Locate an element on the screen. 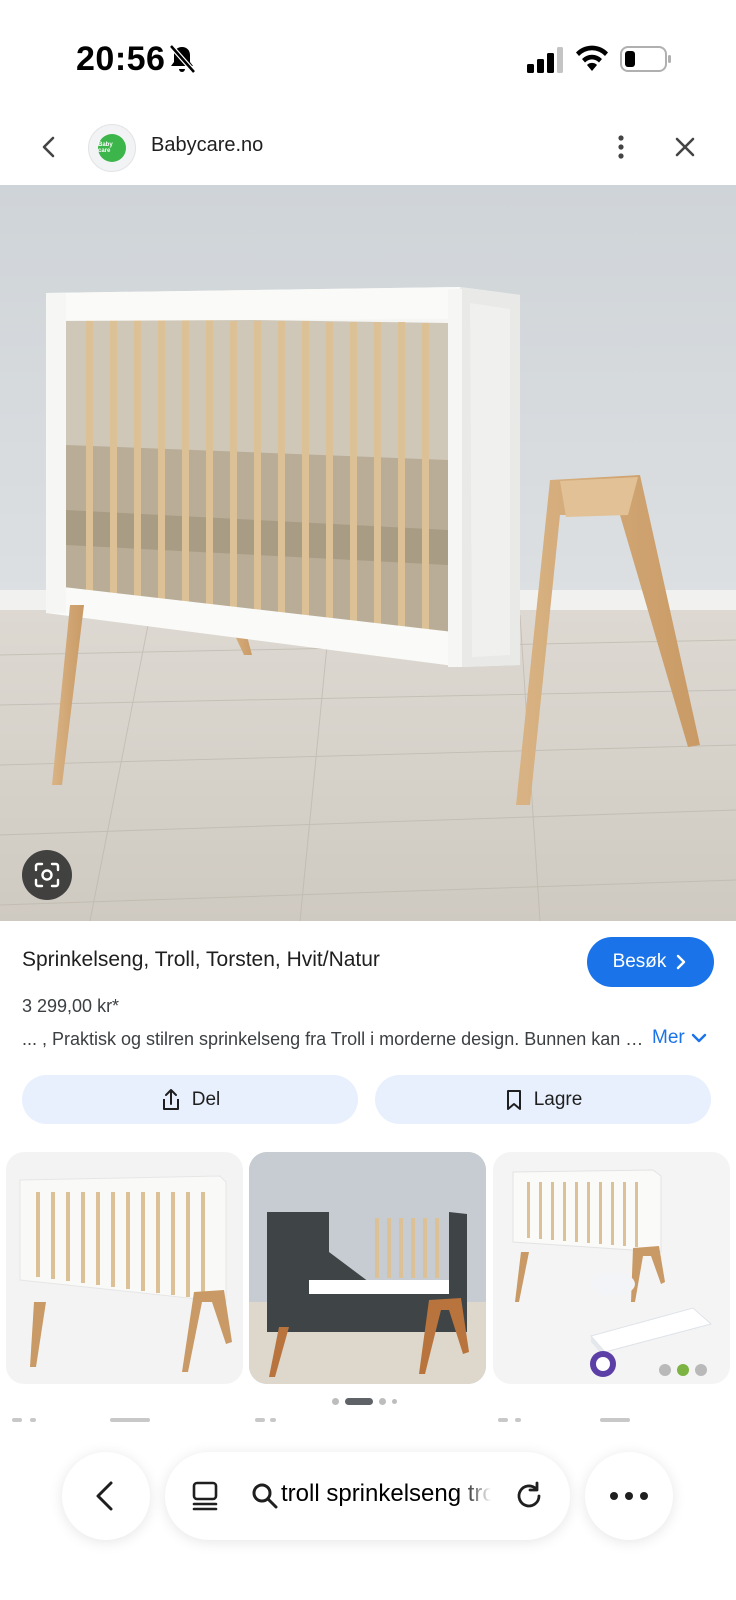 The image size is (736, 1600). product-title: Sprinkelseng, Troll, Torsten, Hvit/Natur is located at coordinates (201, 959).